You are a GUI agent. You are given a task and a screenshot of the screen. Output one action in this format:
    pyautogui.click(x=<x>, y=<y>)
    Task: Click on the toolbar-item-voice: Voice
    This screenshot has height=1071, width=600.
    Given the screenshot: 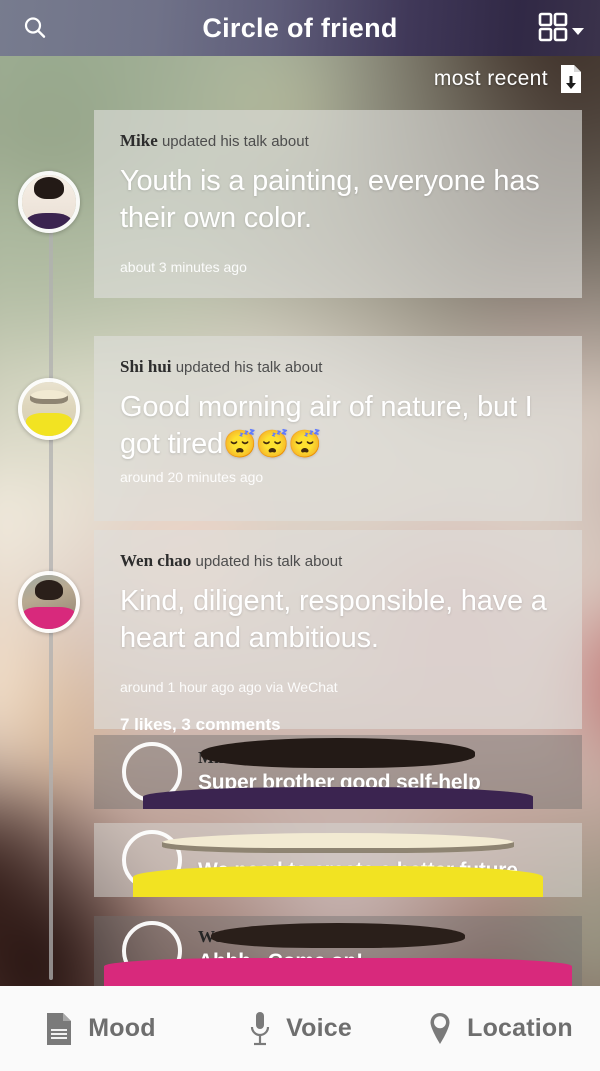 What is the action you would take?
    pyautogui.click(x=300, y=1029)
    